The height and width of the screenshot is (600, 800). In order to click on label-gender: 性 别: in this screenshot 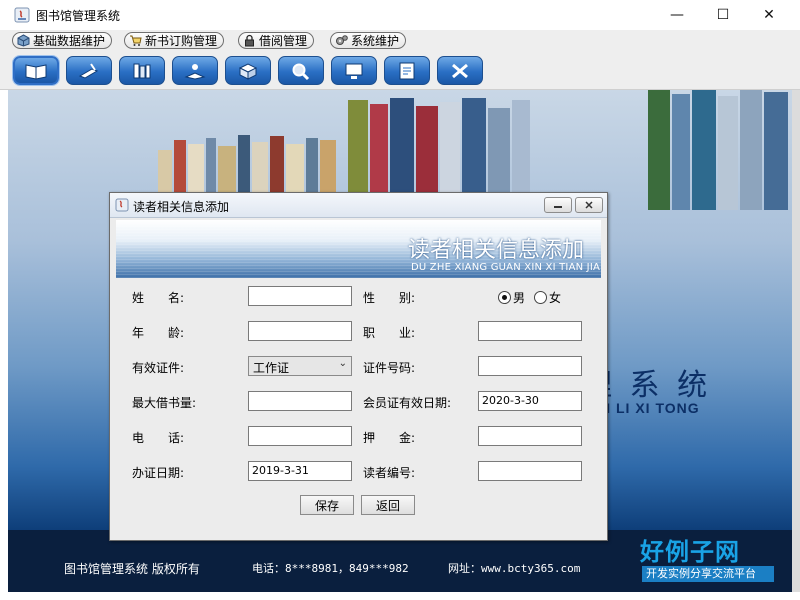, I will do `click(389, 298)`.